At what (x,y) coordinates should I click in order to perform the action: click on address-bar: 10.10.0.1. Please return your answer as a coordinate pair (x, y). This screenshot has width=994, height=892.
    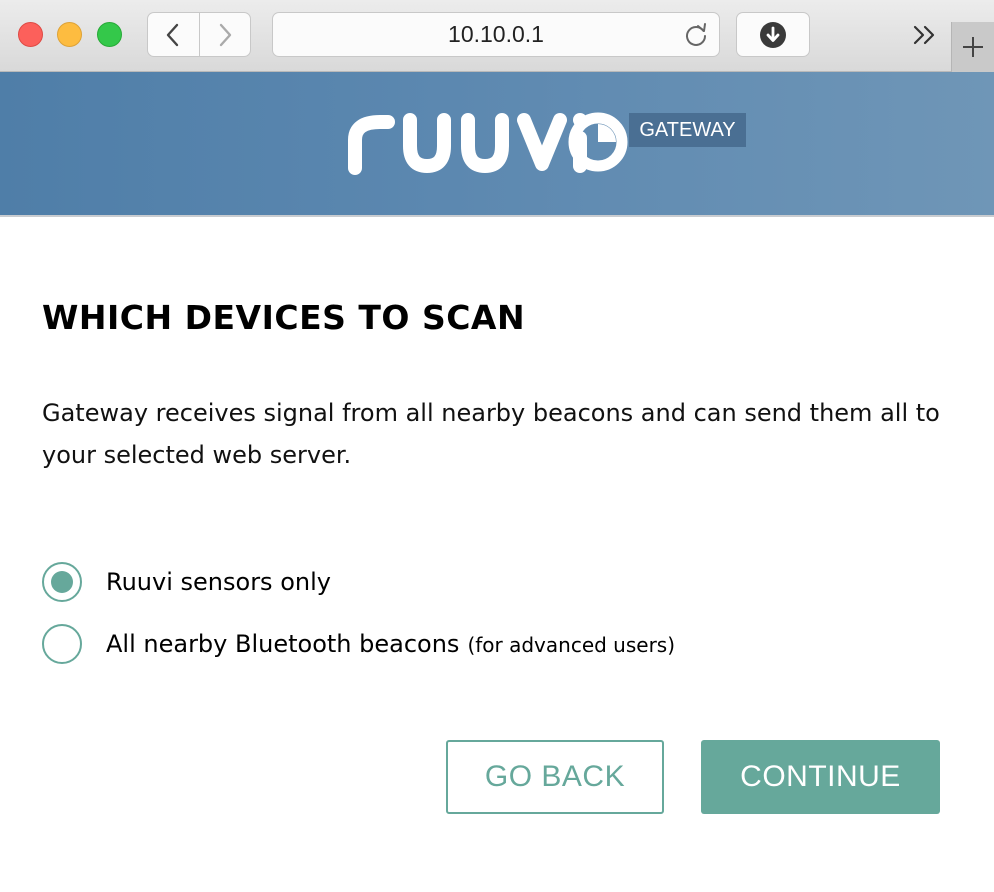
    Looking at the image, I should click on (496, 34).